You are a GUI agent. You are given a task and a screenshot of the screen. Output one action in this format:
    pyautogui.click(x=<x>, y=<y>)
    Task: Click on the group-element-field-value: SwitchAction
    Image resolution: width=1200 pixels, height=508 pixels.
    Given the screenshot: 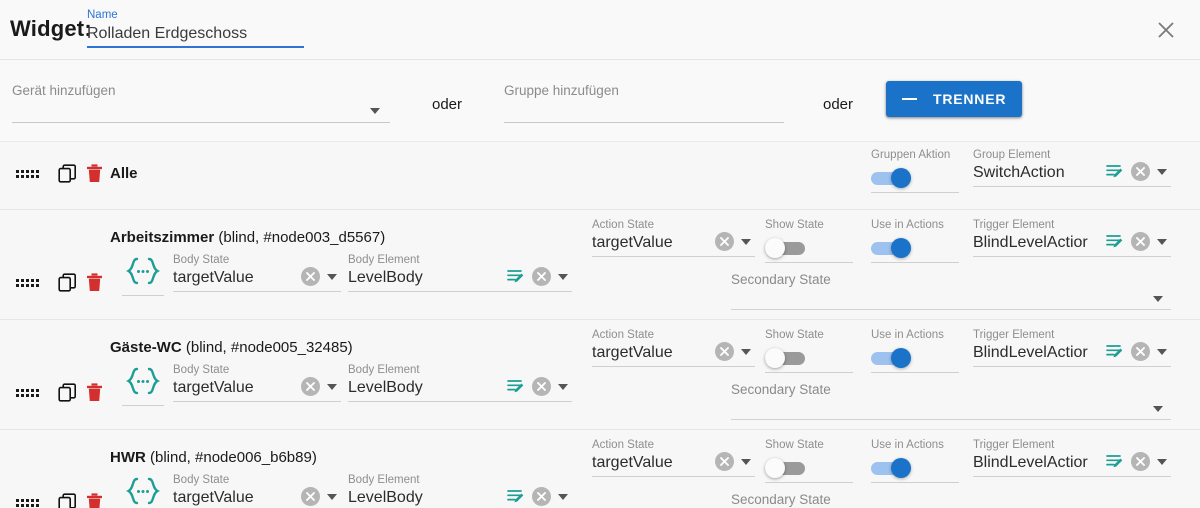 What is the action you would take?
    pyautogui.click(x=1033, y=172)
    